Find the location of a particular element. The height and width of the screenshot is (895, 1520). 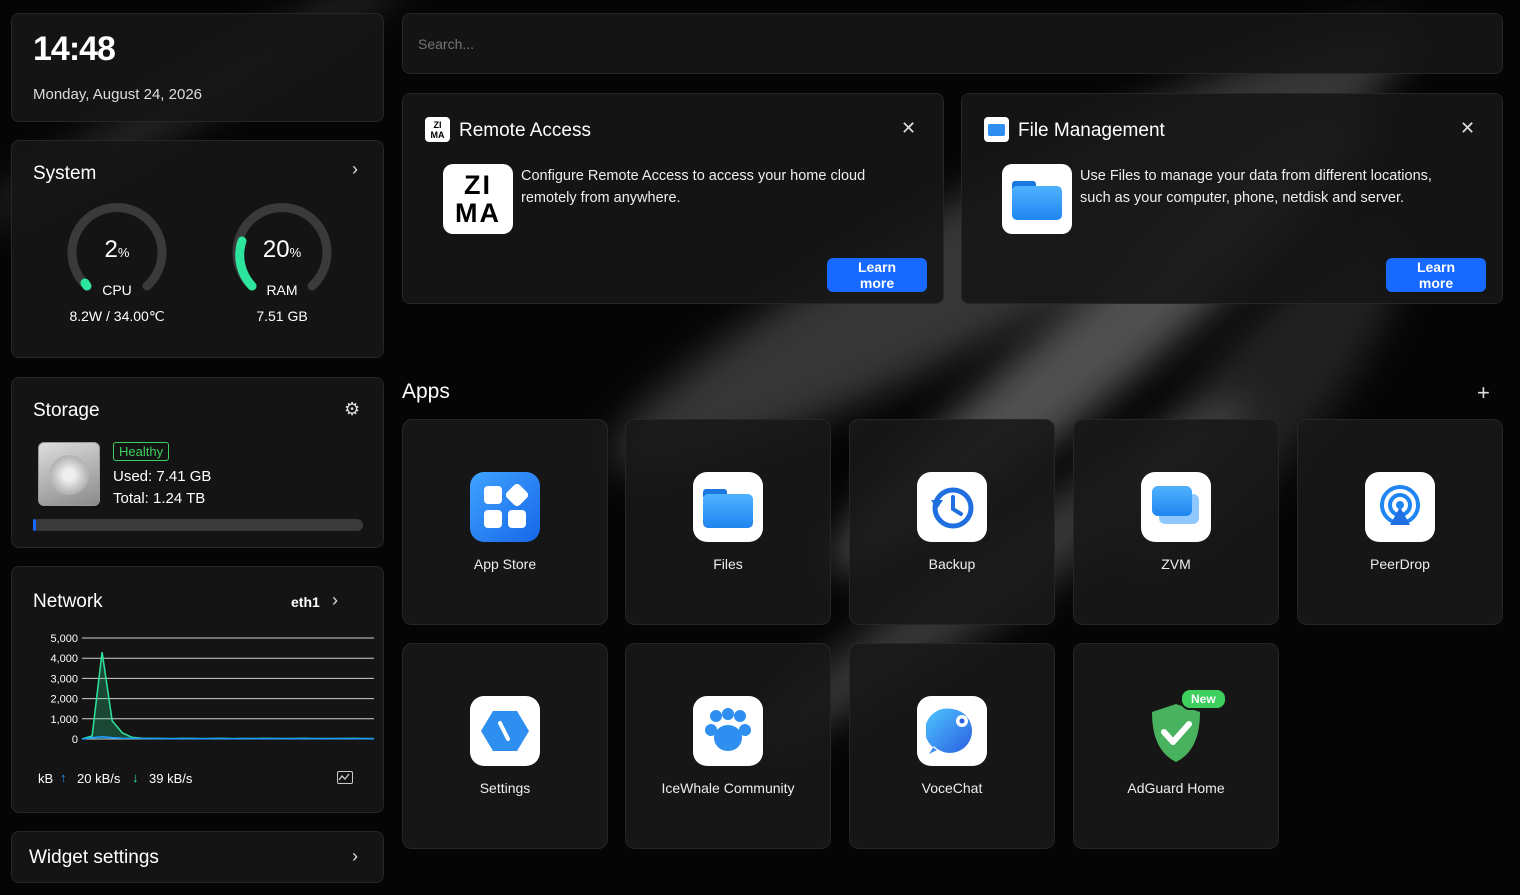

ram-label: RAM is located at coordinates (282, 290).